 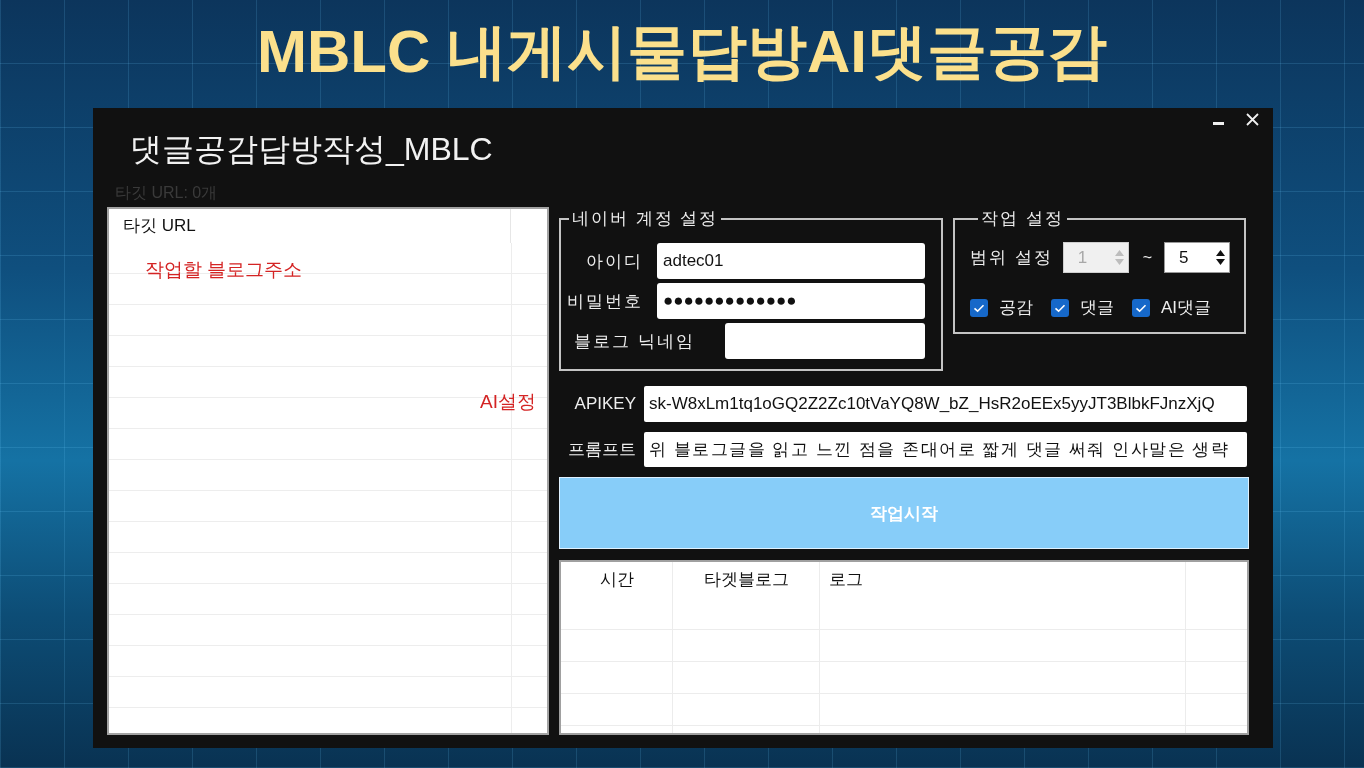 I want to click on text-field, so click(x=825, y=341).